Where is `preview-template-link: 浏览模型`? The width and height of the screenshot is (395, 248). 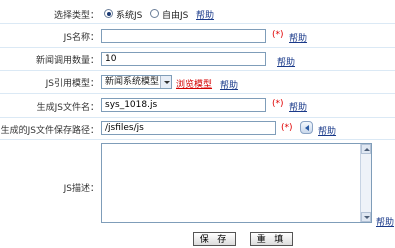
preview-template-link: 浏览模型 is located at coordinates (194, 83).